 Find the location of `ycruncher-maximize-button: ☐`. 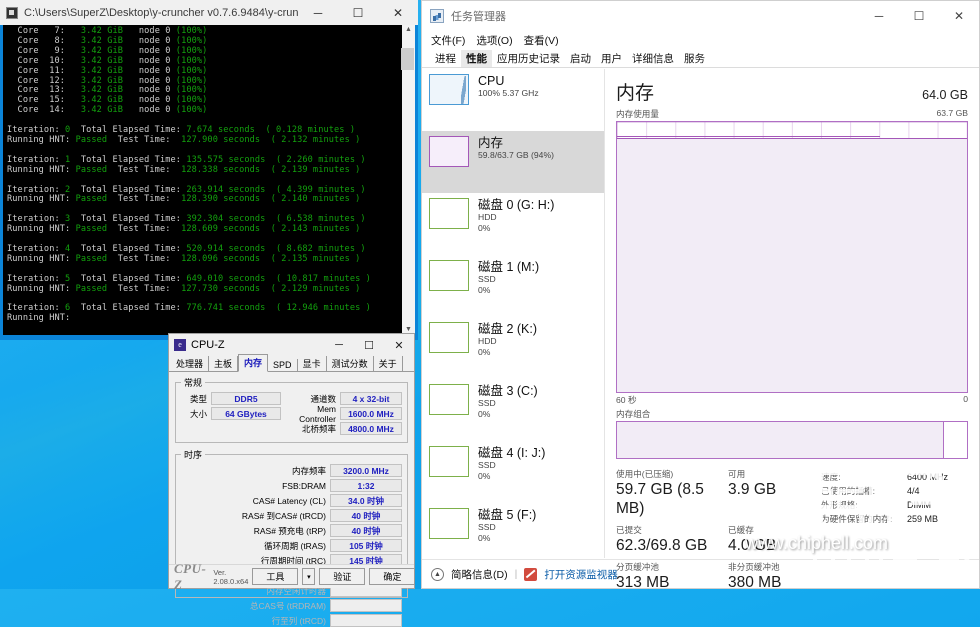

ycruncher-maximize-button: ☐ is located at coordinates (358, 12).